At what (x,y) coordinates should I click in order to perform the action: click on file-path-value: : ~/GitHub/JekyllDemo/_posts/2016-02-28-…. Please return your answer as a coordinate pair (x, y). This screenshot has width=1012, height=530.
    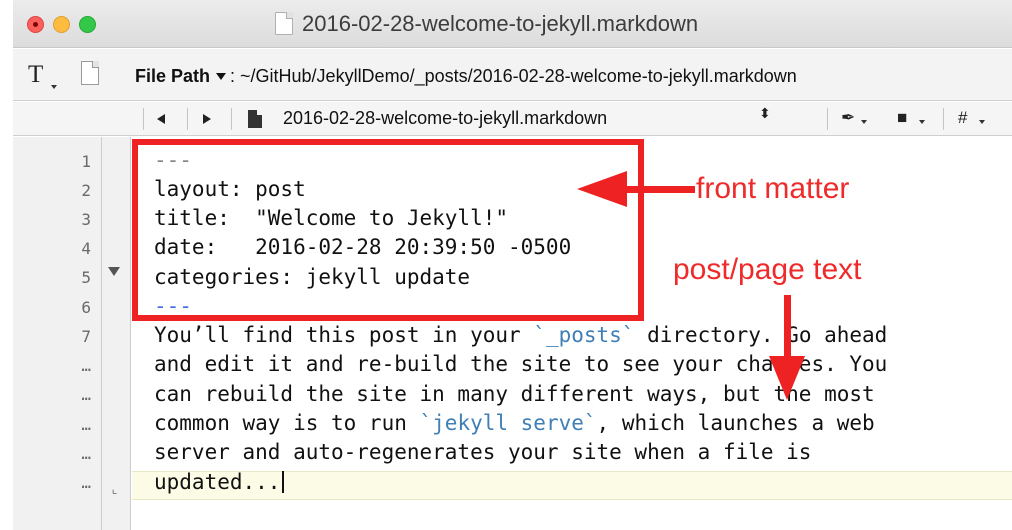
    Looking at the image, I should click on (513, 76).